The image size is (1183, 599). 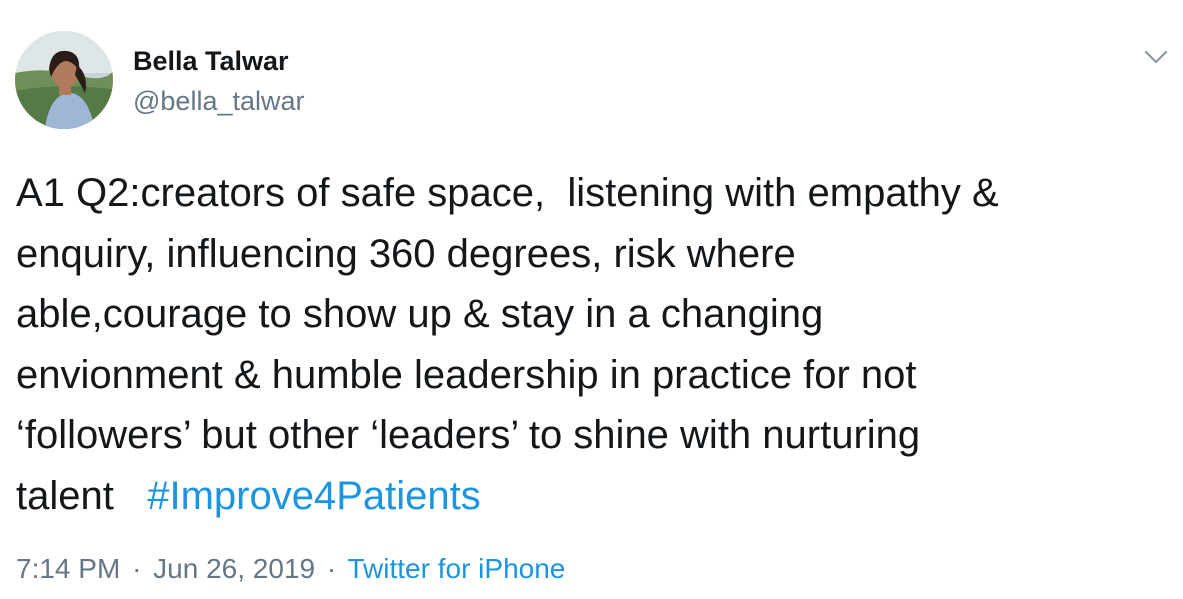 What do you see at coordinates (314, 496) in the screenshot?
I see `hashtag-link: #Improve4Patients` at bounding box center [314, 496].